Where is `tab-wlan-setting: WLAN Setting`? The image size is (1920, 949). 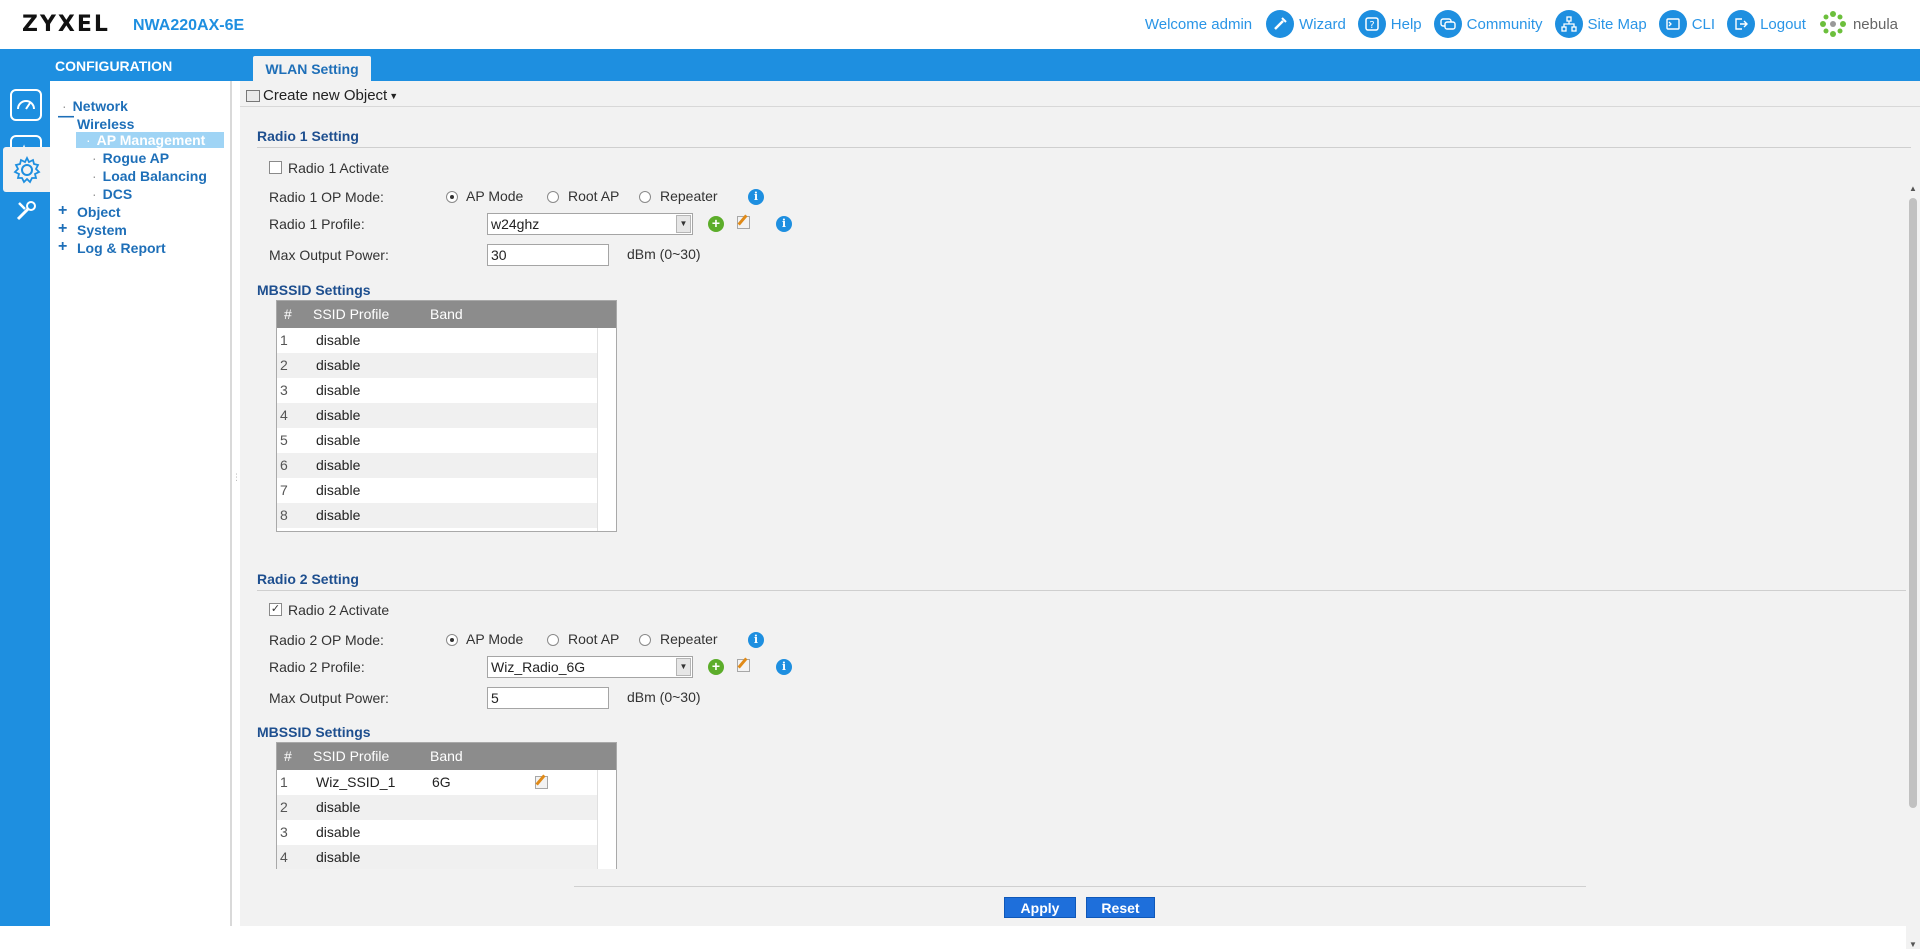 tab-wlan-setting: WLAN Setting is located at coordinates (312, 68).